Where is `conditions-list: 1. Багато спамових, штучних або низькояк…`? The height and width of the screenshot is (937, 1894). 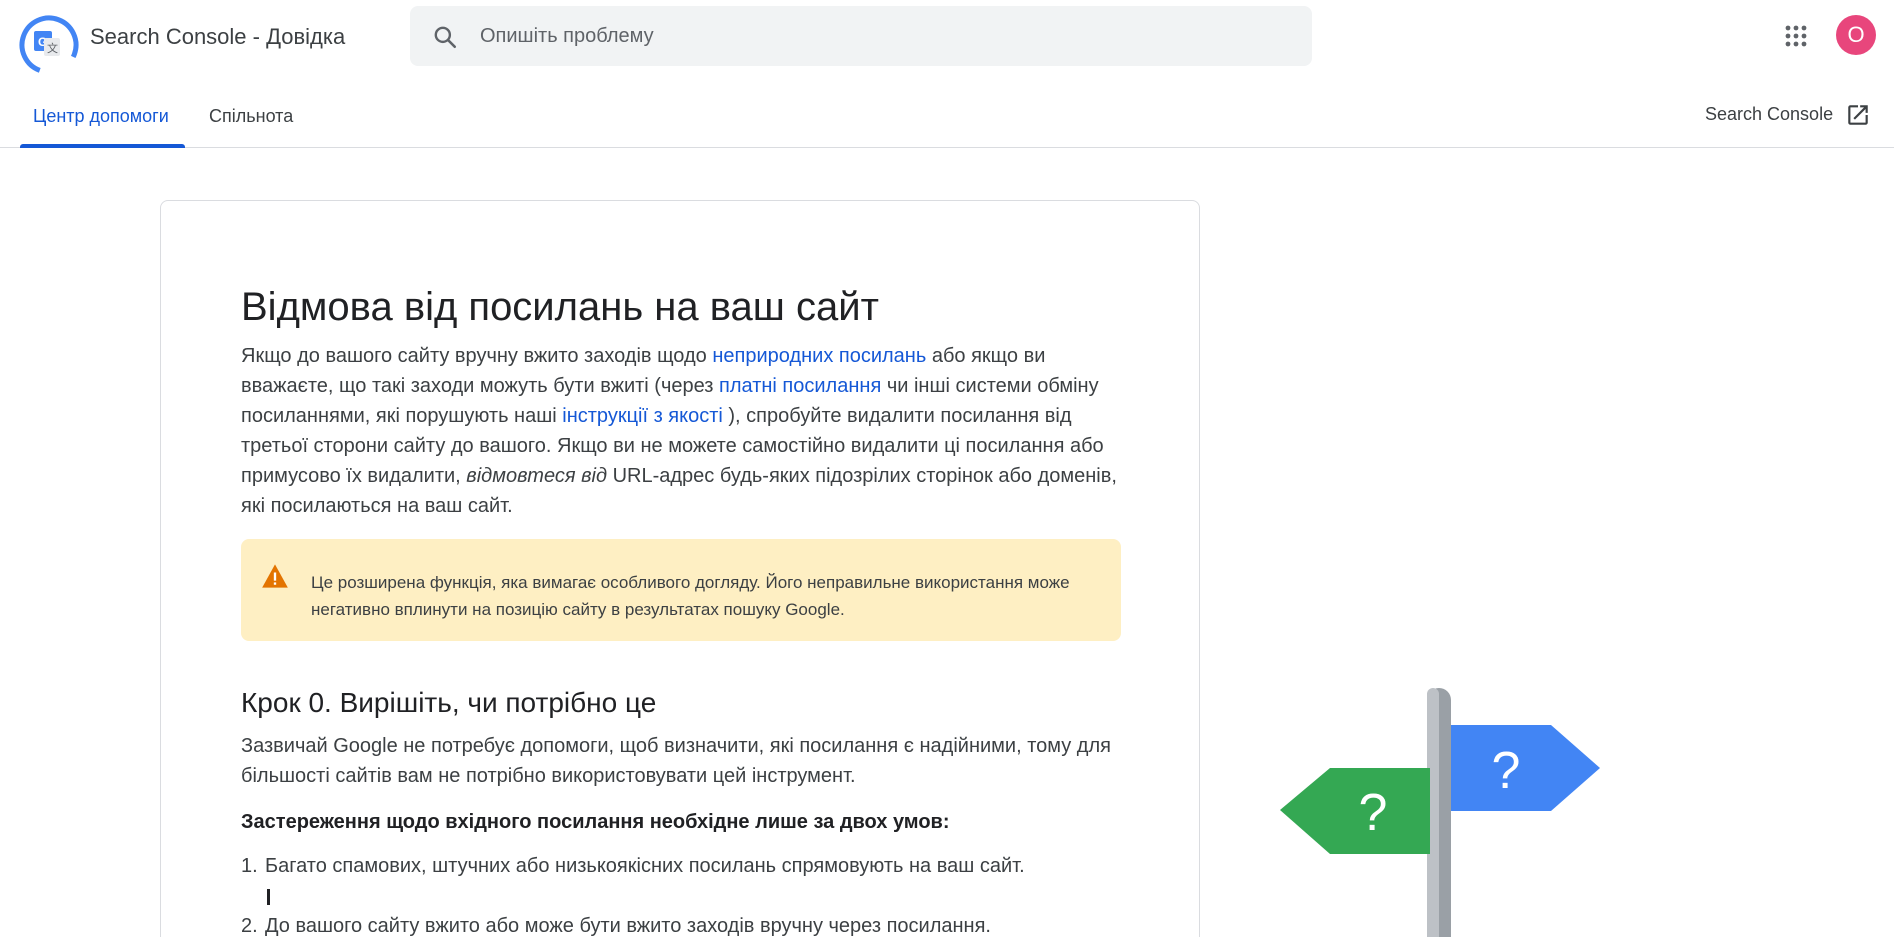
conditions-list: 1. Багато спамових, штучних або низькояк… is located at coordinates (681, 894).